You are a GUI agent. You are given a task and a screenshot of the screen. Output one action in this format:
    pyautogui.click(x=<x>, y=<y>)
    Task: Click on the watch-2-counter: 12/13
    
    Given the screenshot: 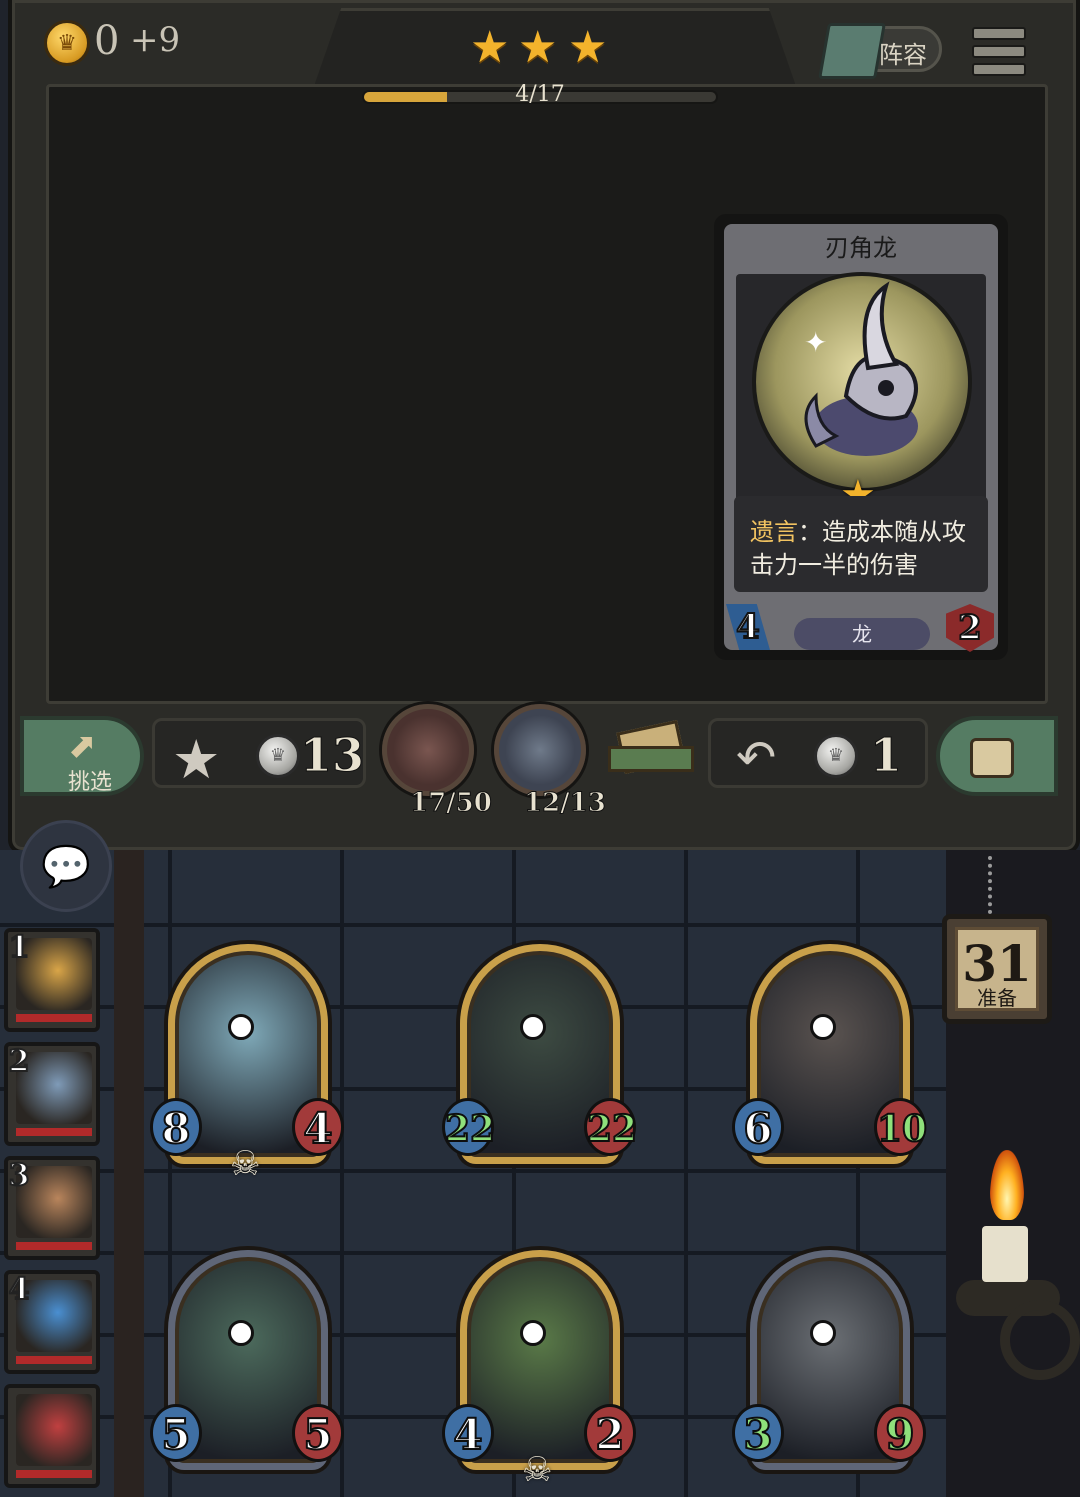 What is the action you would take?
    pyautogui.click(x=565, y=803)
    